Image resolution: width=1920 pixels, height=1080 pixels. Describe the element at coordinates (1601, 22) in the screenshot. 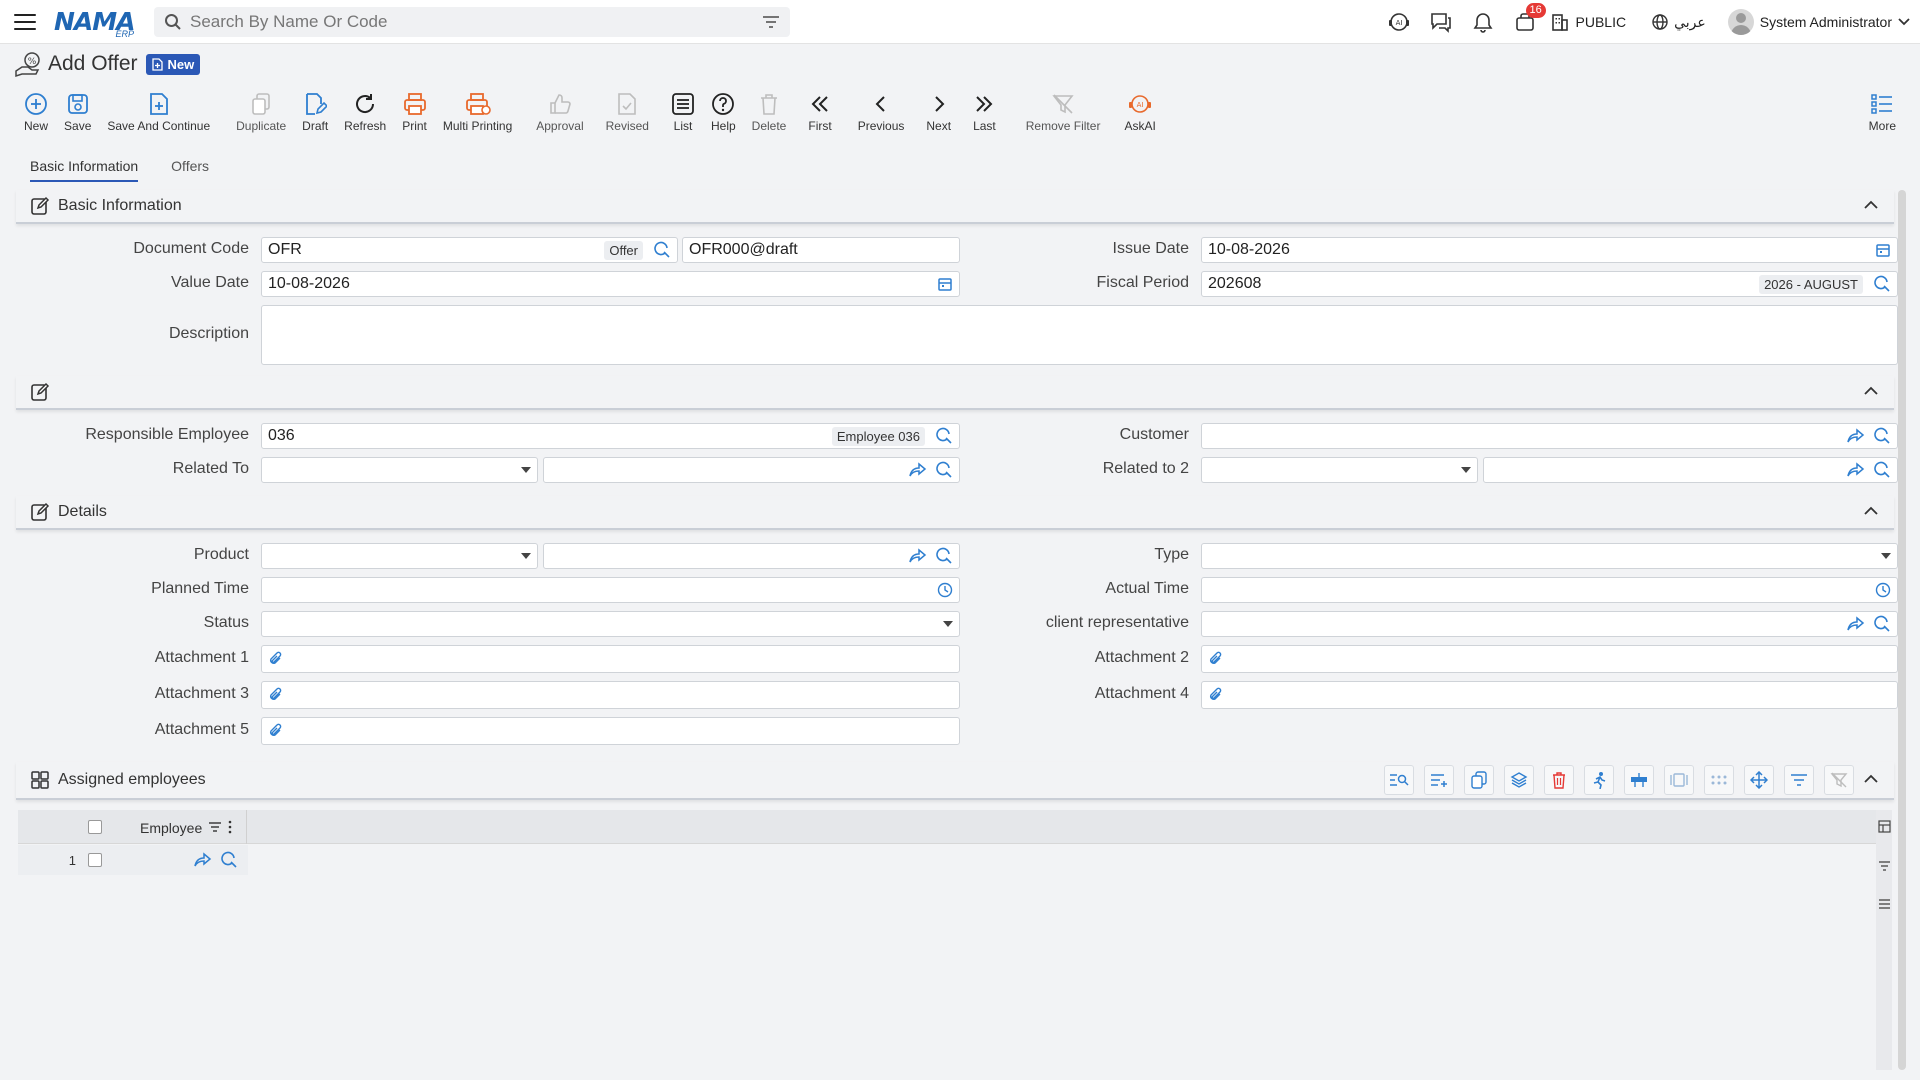

I see `company-name: PUBLIC` at that location.